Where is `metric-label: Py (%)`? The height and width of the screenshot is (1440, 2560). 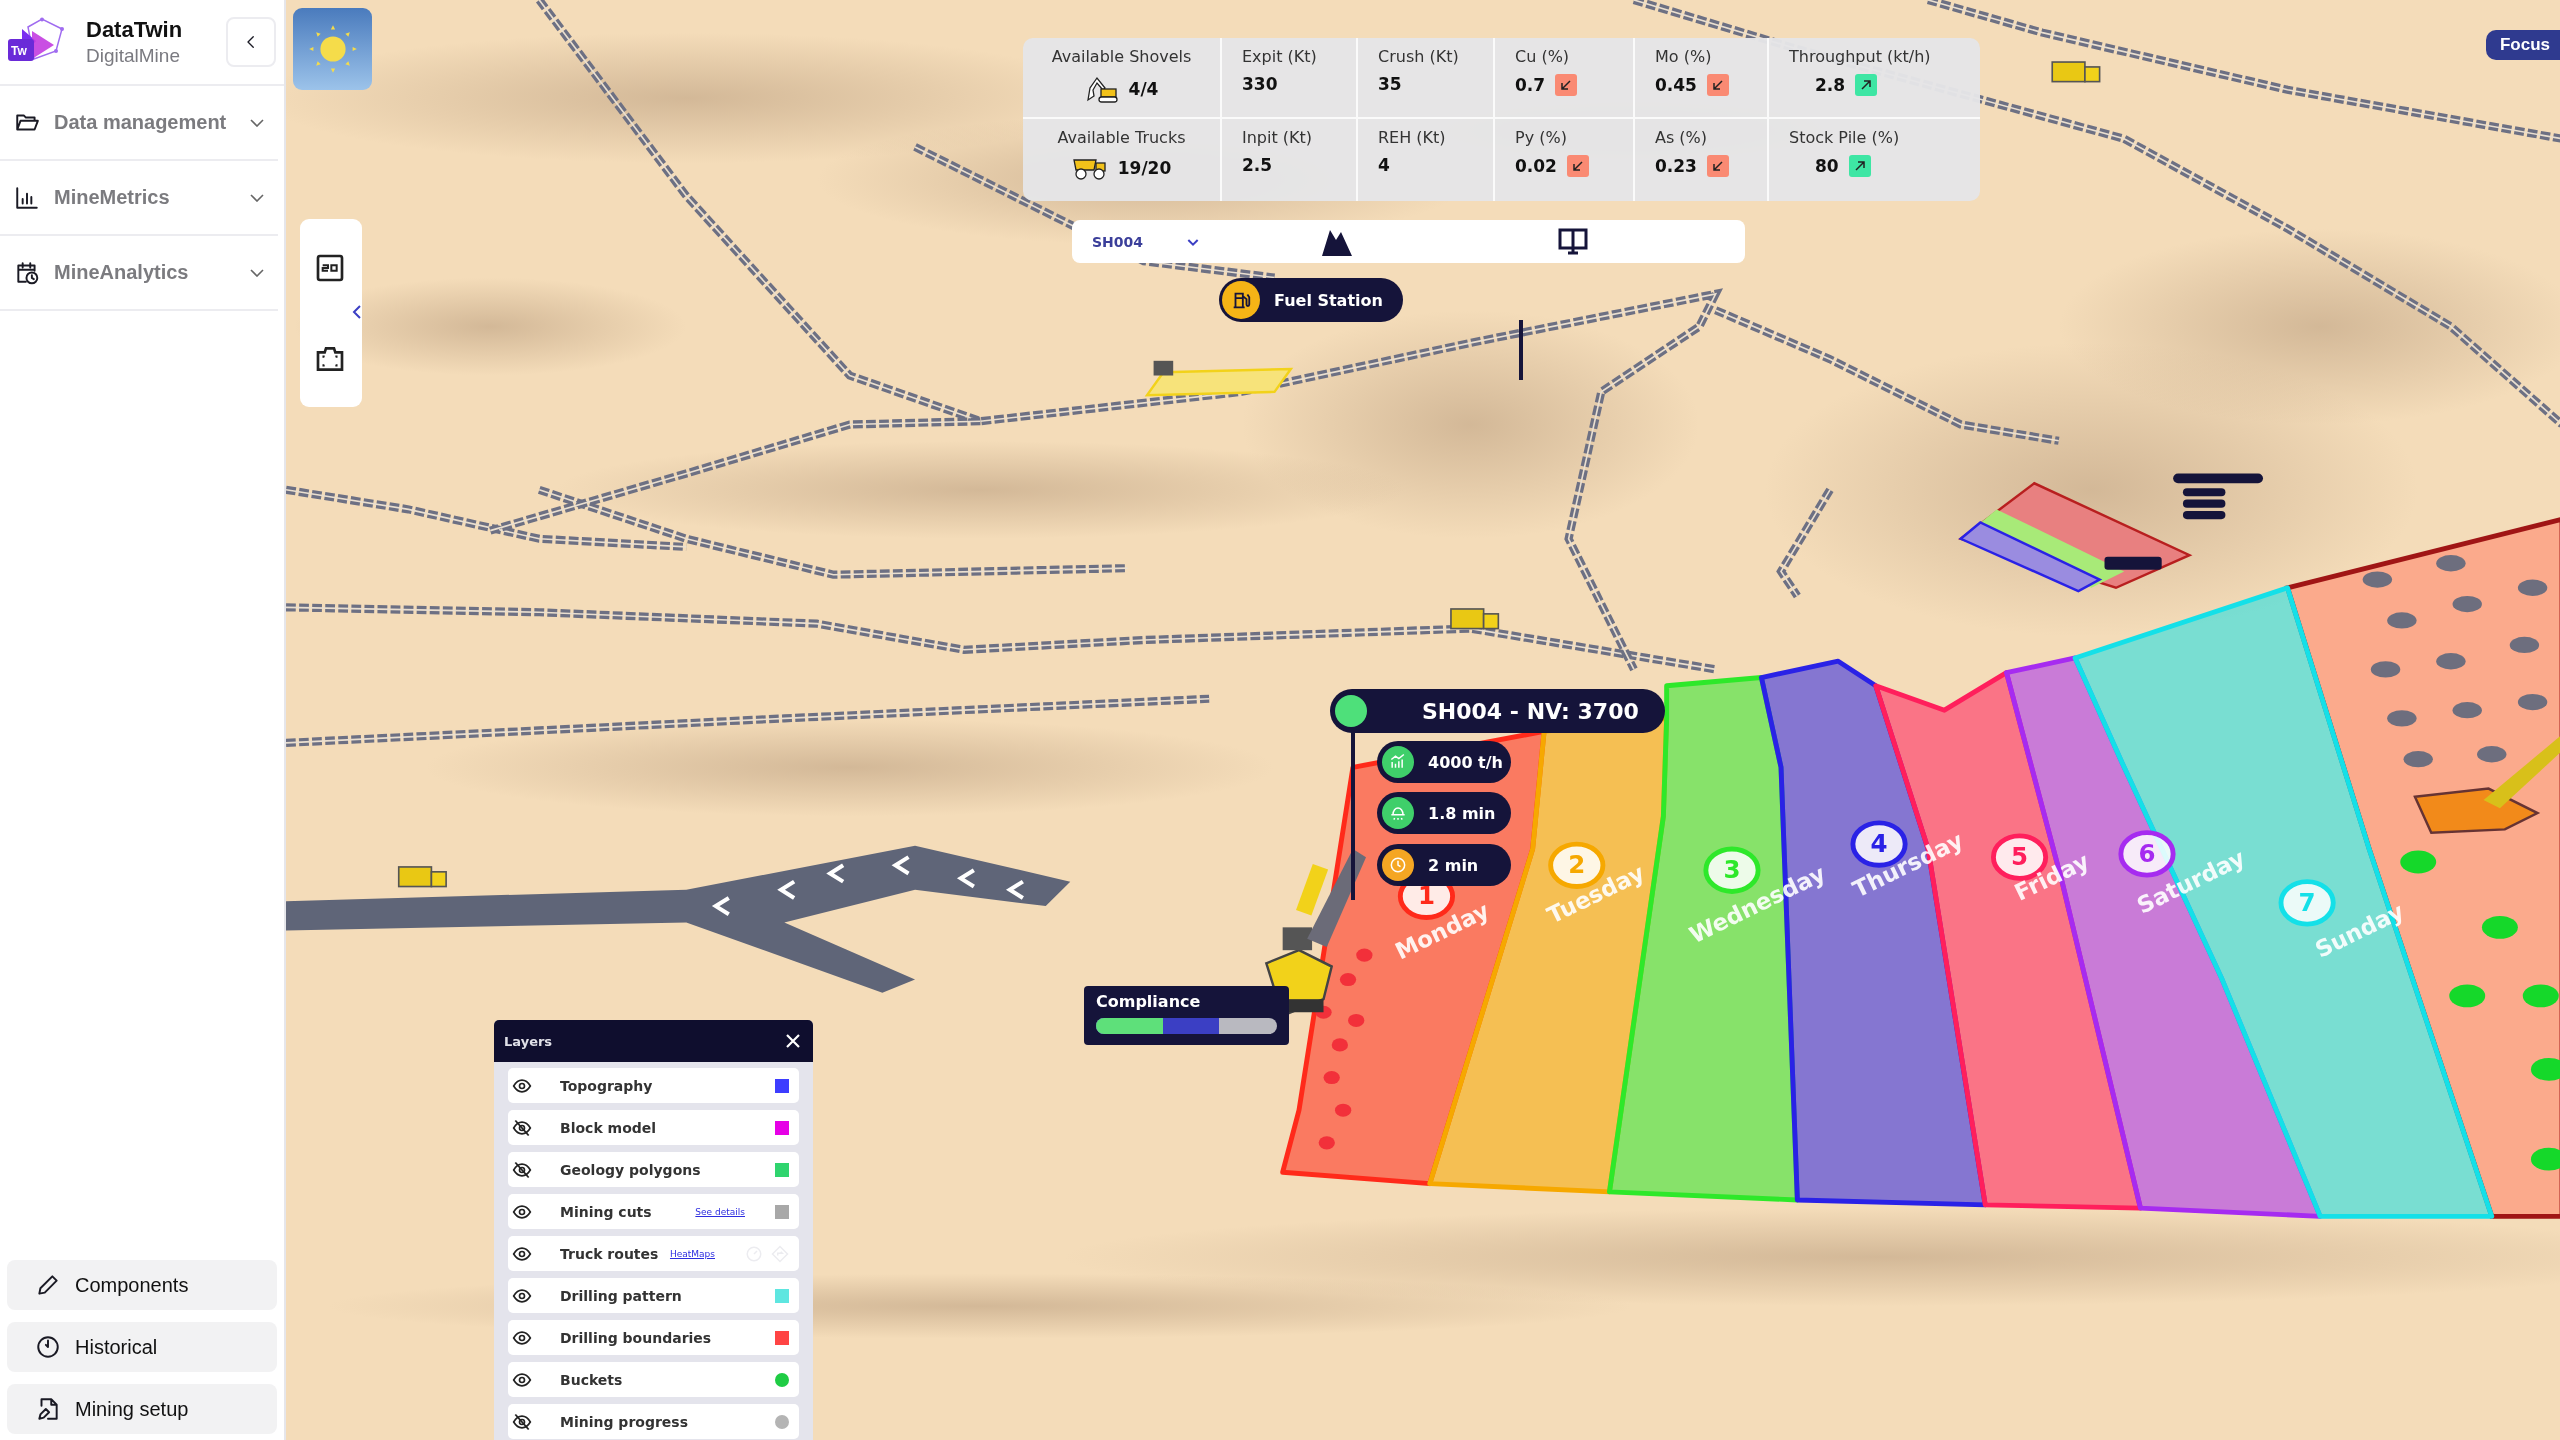 metric-label: Py (%) is located at coordinates (1541, 137).